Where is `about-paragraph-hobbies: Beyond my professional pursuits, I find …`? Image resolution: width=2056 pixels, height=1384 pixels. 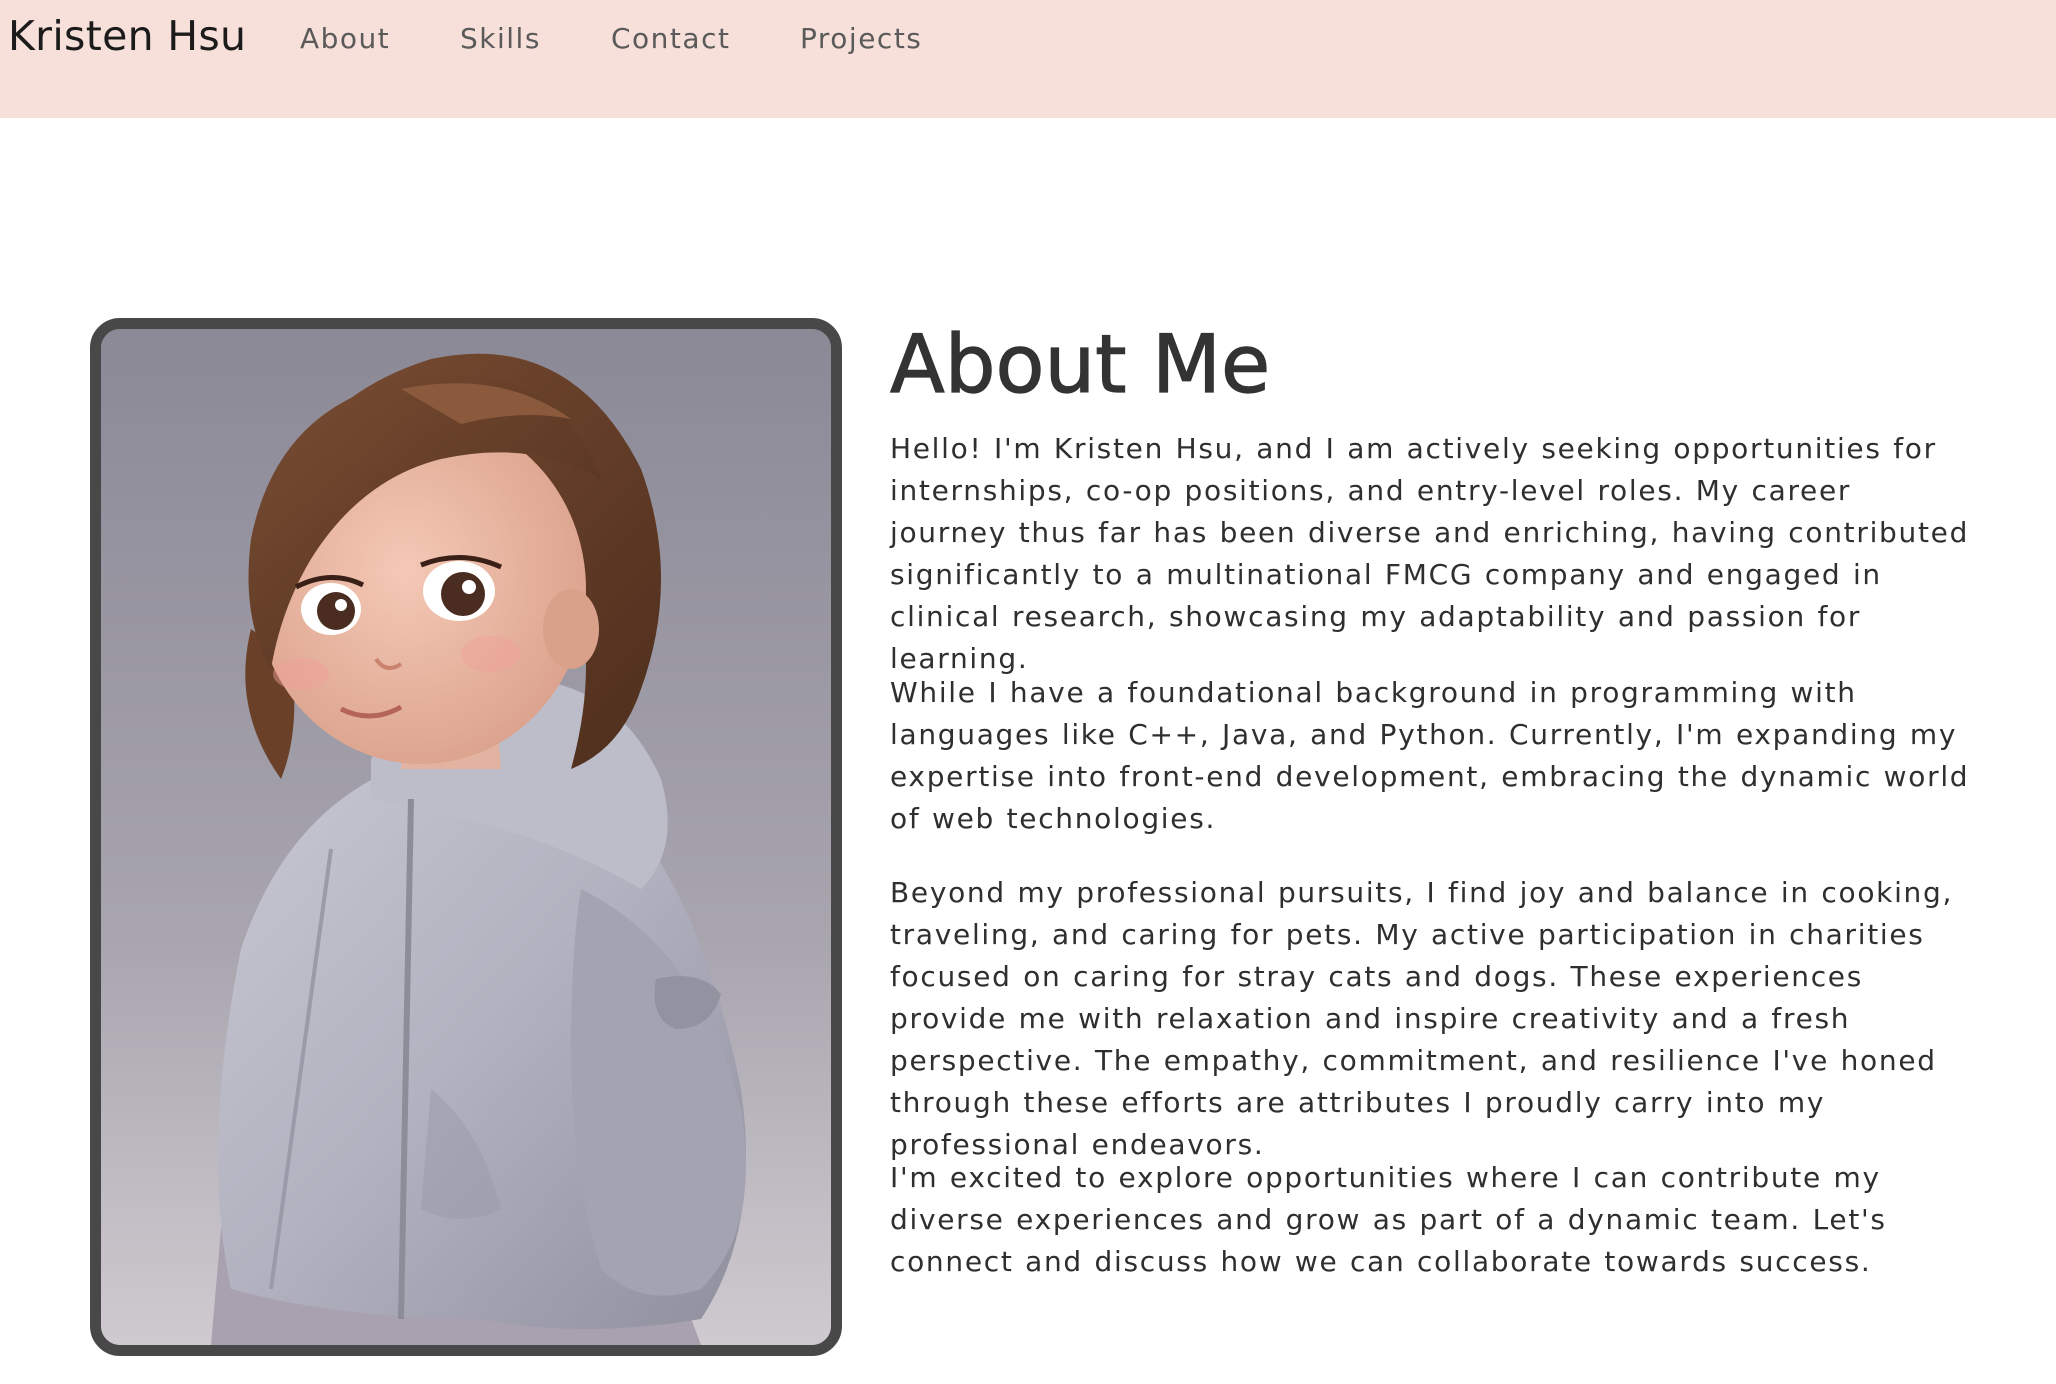 about-paragraph-hobbies: Beyond my professional pursuits, I find … is located at coordinates (1422, 1018).